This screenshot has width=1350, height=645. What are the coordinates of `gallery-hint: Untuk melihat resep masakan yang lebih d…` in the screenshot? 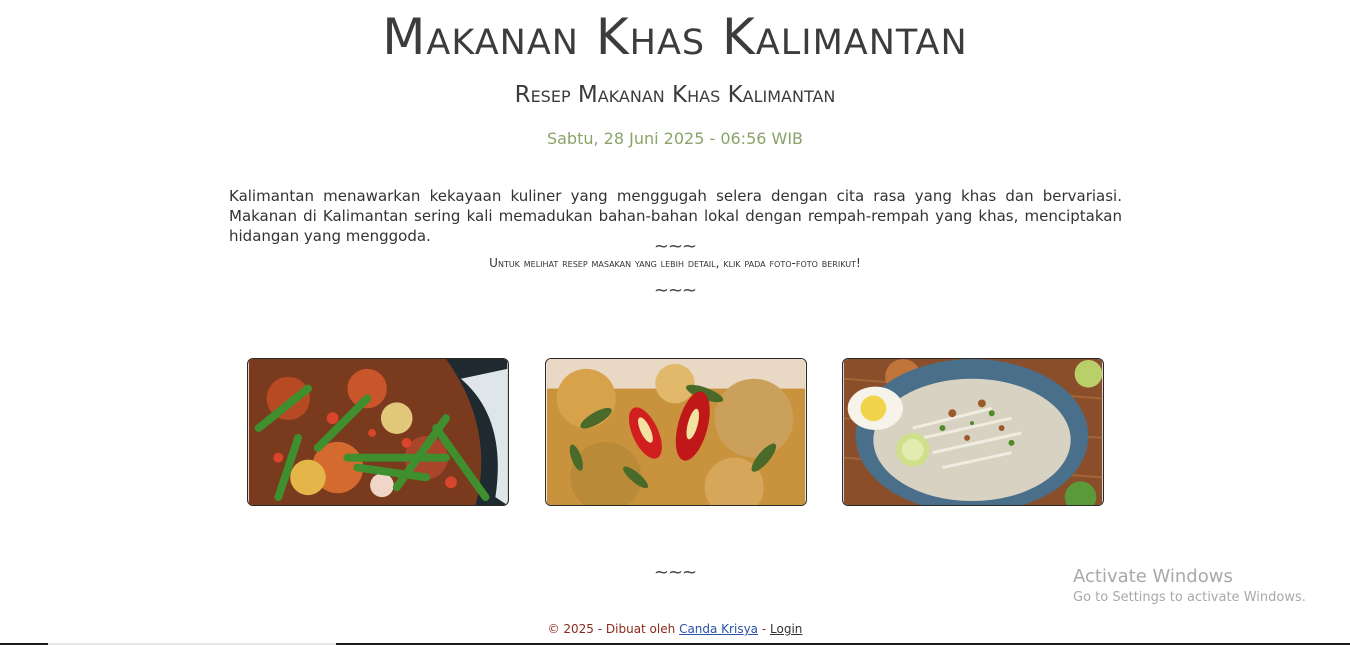 It's located at (675, 263).